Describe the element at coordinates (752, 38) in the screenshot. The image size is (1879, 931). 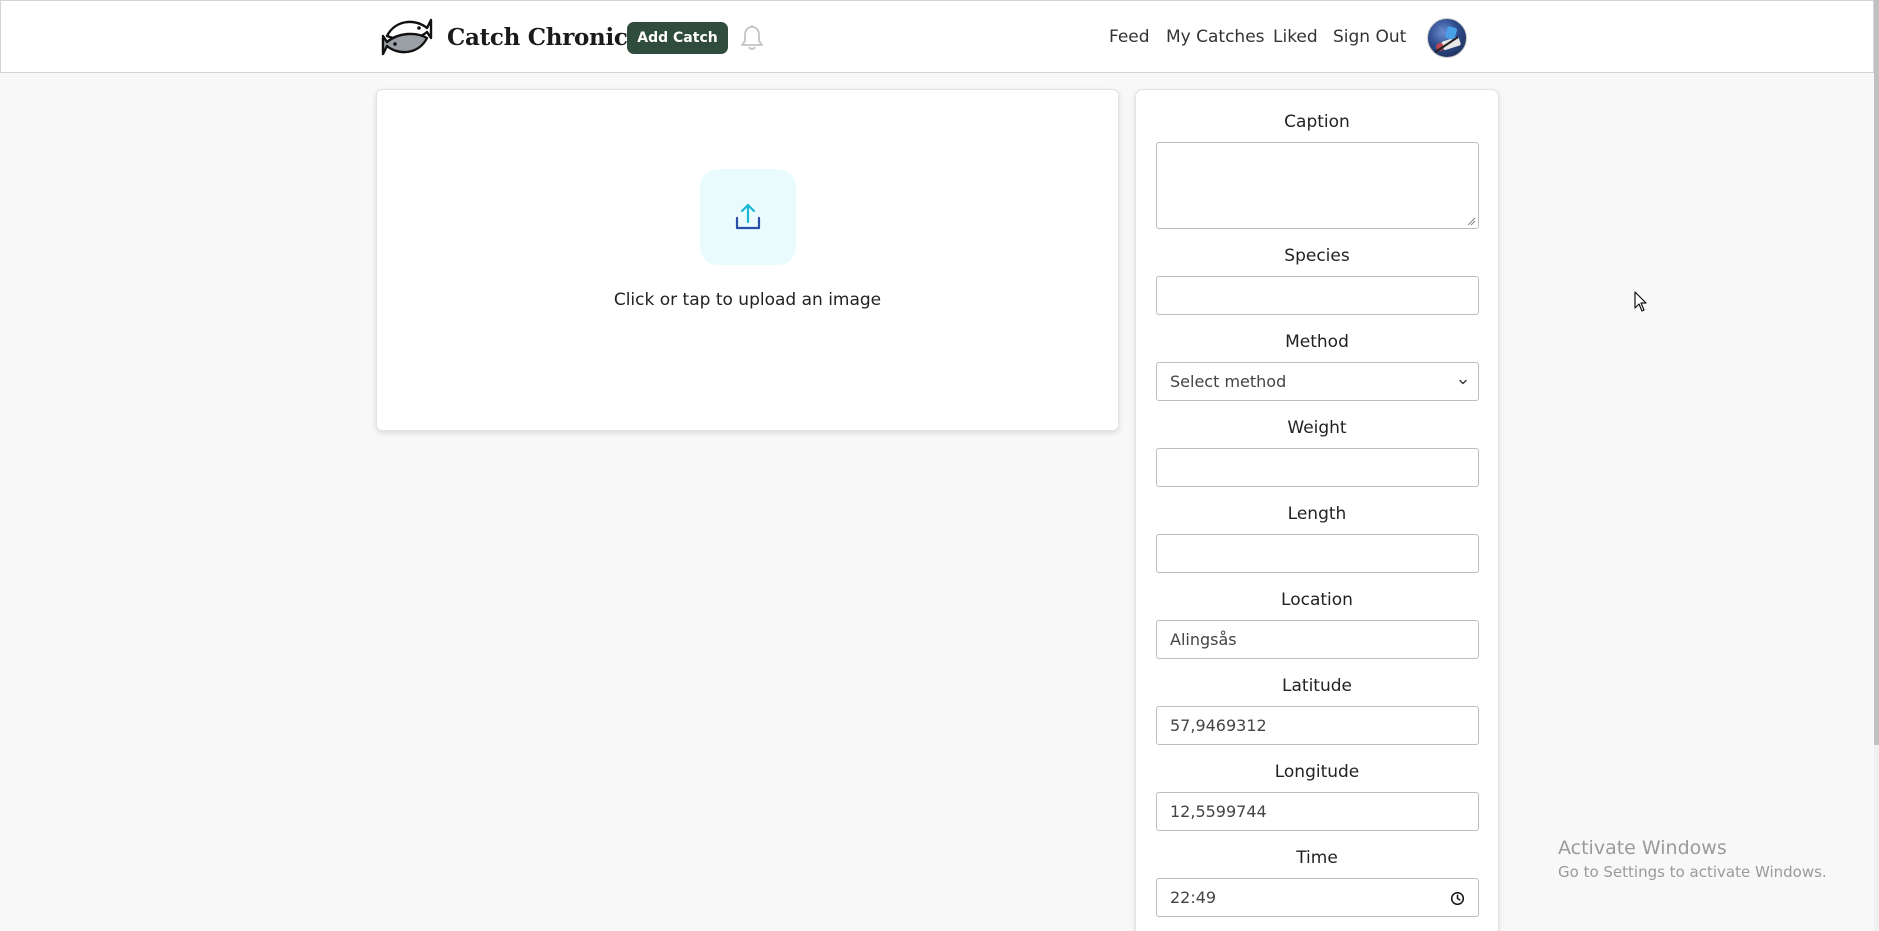
I see `bell-icon` at that location.